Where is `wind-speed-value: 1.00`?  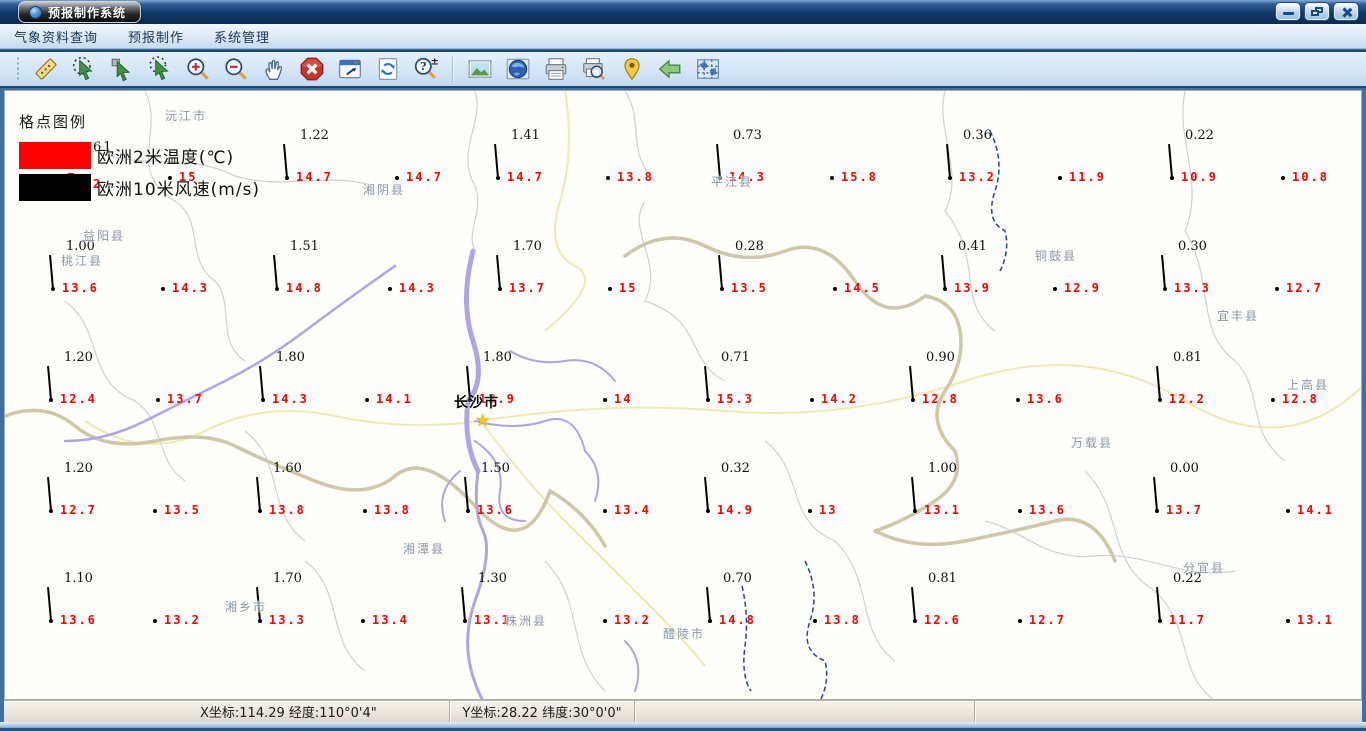 wind-speed-value: 1.00 is located at coordinates (942, 468).